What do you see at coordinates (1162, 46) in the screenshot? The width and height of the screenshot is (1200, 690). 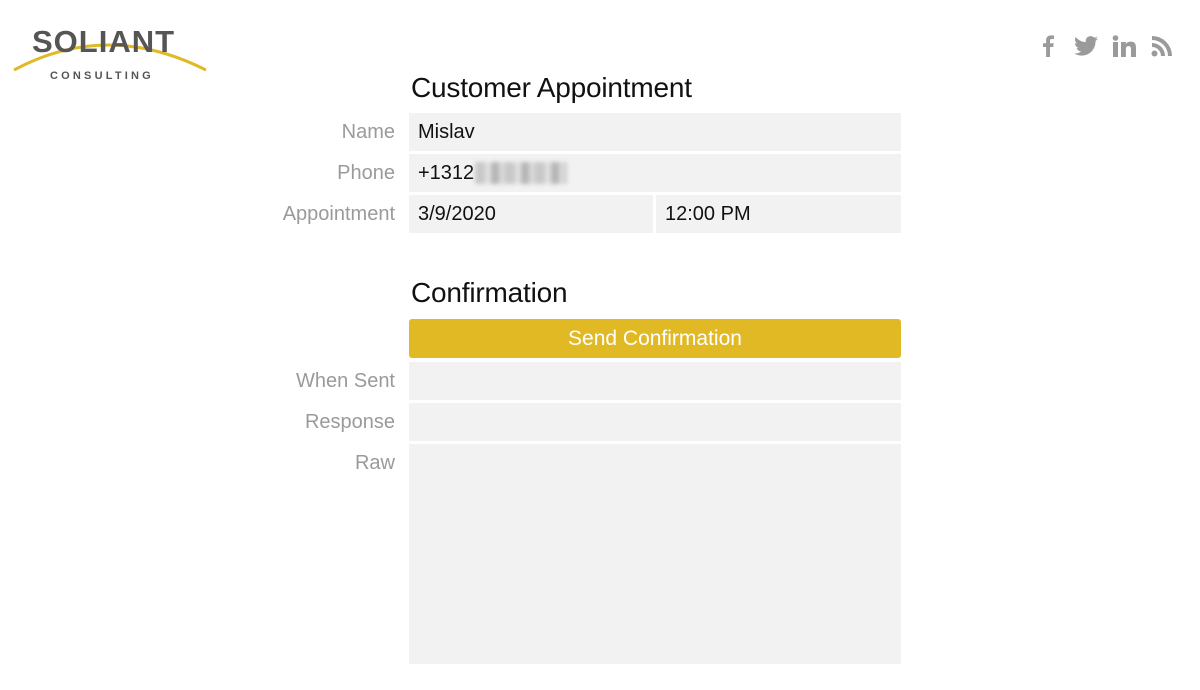 I see `rss-icon` at bounding box center [1162, 46].